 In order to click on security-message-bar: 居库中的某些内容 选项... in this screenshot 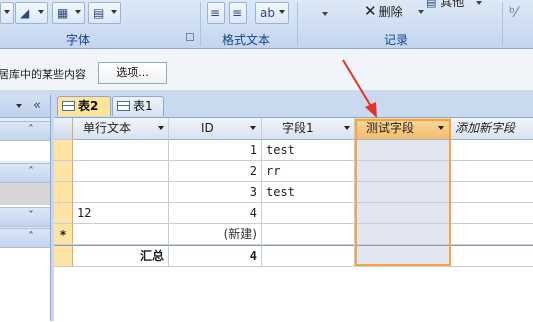, I will do `click(266, 70)`.